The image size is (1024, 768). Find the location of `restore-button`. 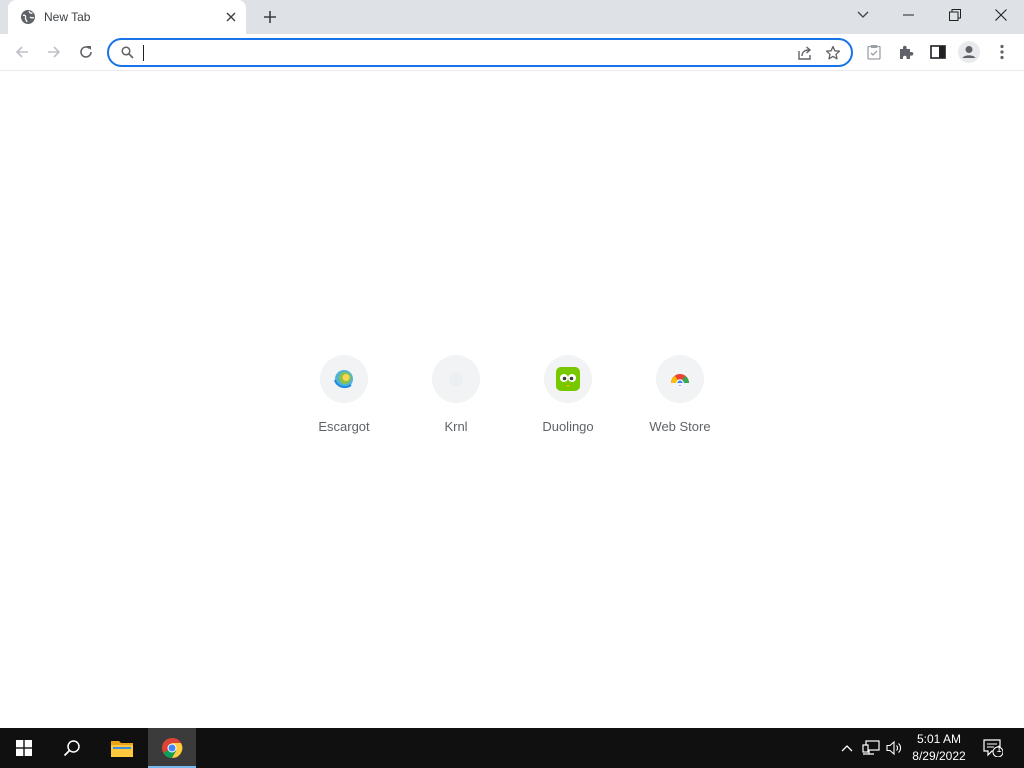

restore-button is located at coordinates (955, 15).